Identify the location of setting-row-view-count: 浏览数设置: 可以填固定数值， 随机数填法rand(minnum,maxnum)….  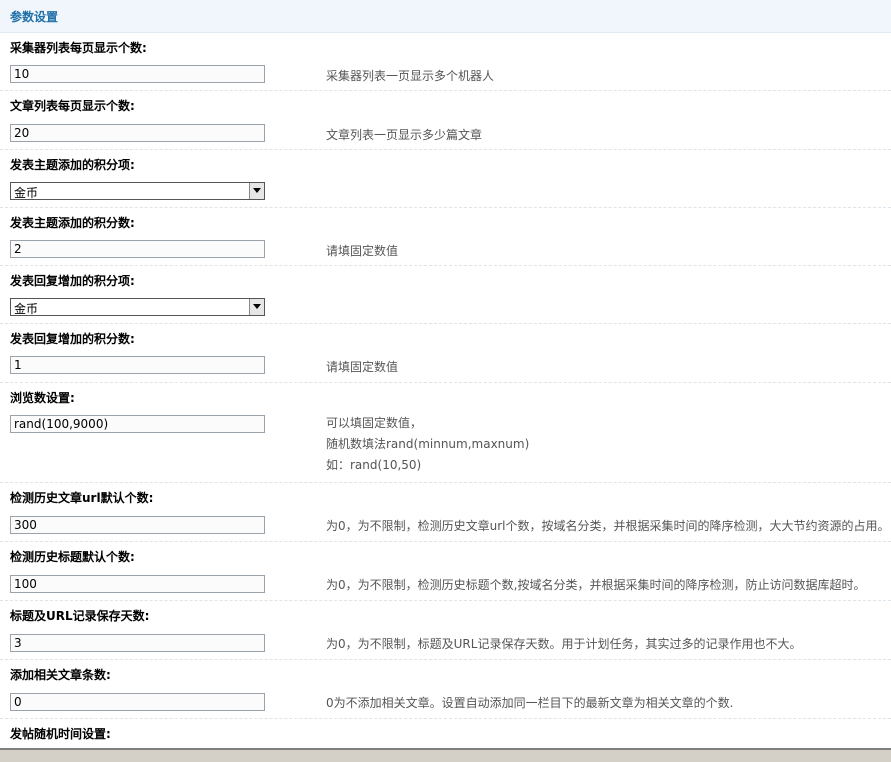
(445, 432).